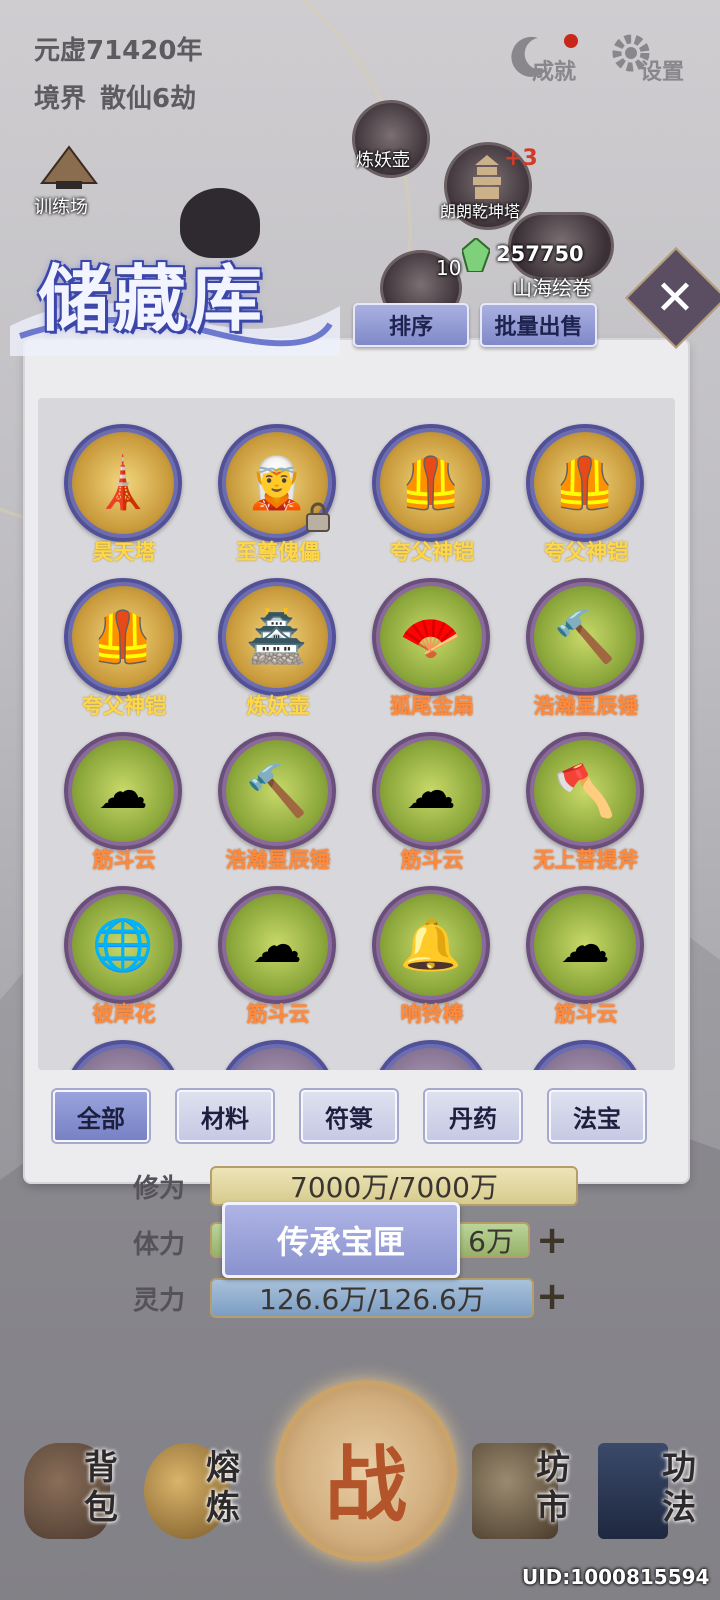  What do you see at coordinates (159, 1189) in the screenshot?
I see `cultivation-label: 修为` at bounding box center [159, 1189].